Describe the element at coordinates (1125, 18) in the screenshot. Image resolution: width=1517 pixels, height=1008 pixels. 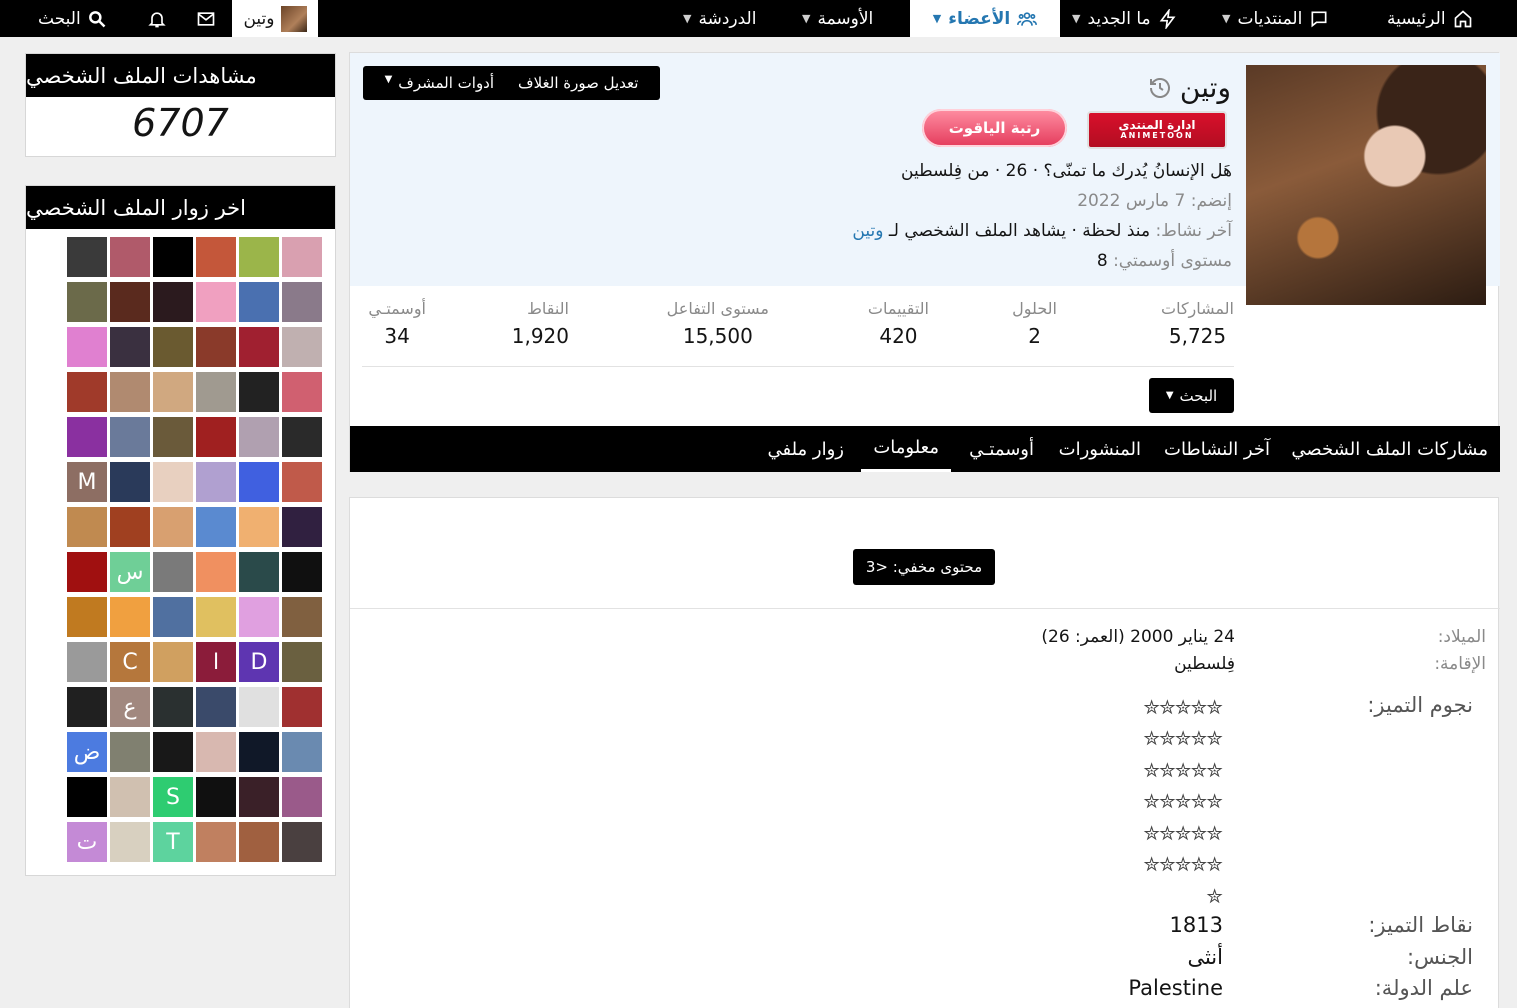
I see `nav-whats-new: ما الجديد ▼` at that location.